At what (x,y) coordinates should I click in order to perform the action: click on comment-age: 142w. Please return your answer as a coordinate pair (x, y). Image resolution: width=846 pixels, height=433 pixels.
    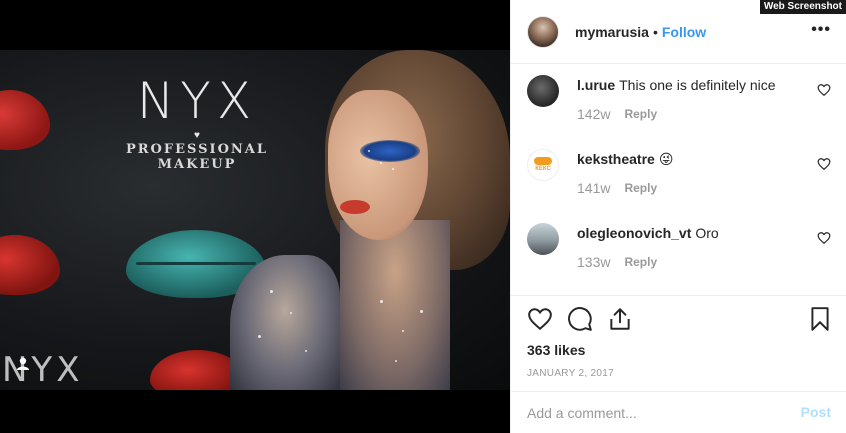
    Looking at the image, I should click on (593, 114).